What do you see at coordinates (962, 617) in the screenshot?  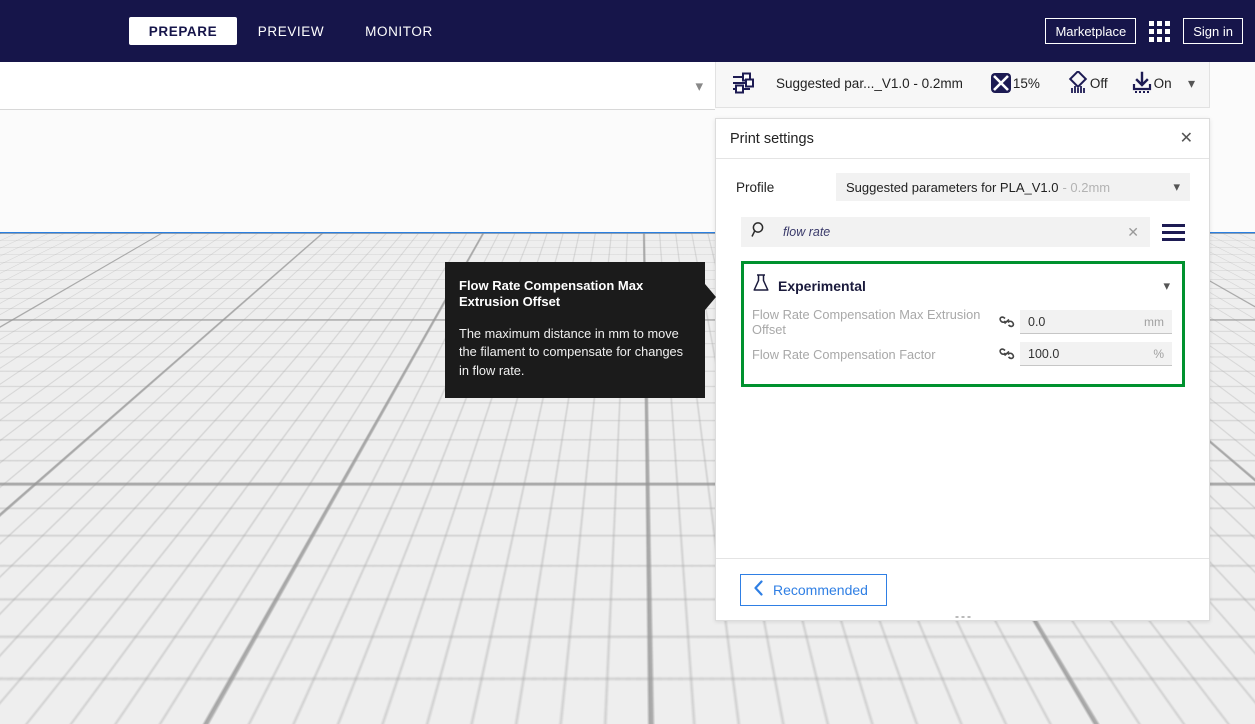 I see `panel-resize-grip` at bounding box center [962, 617].